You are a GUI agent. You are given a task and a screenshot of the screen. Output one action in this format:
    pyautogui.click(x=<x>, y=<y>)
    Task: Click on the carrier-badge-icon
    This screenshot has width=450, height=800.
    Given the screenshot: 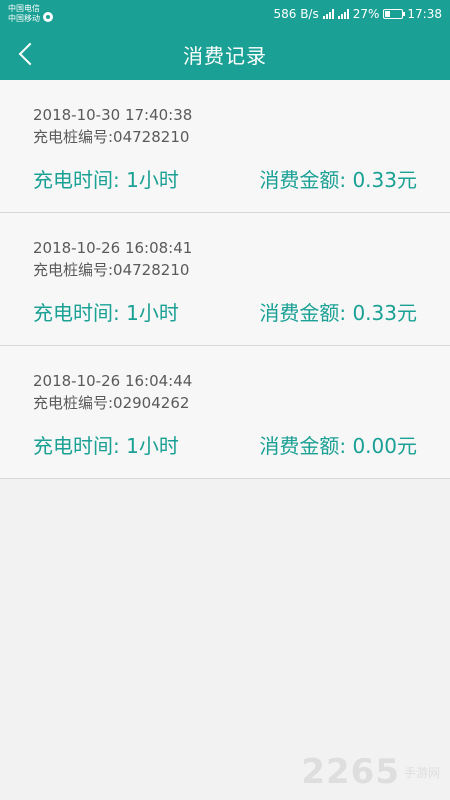 What is the action you would take?
    pyautogui.click(x=48, y=17)
    